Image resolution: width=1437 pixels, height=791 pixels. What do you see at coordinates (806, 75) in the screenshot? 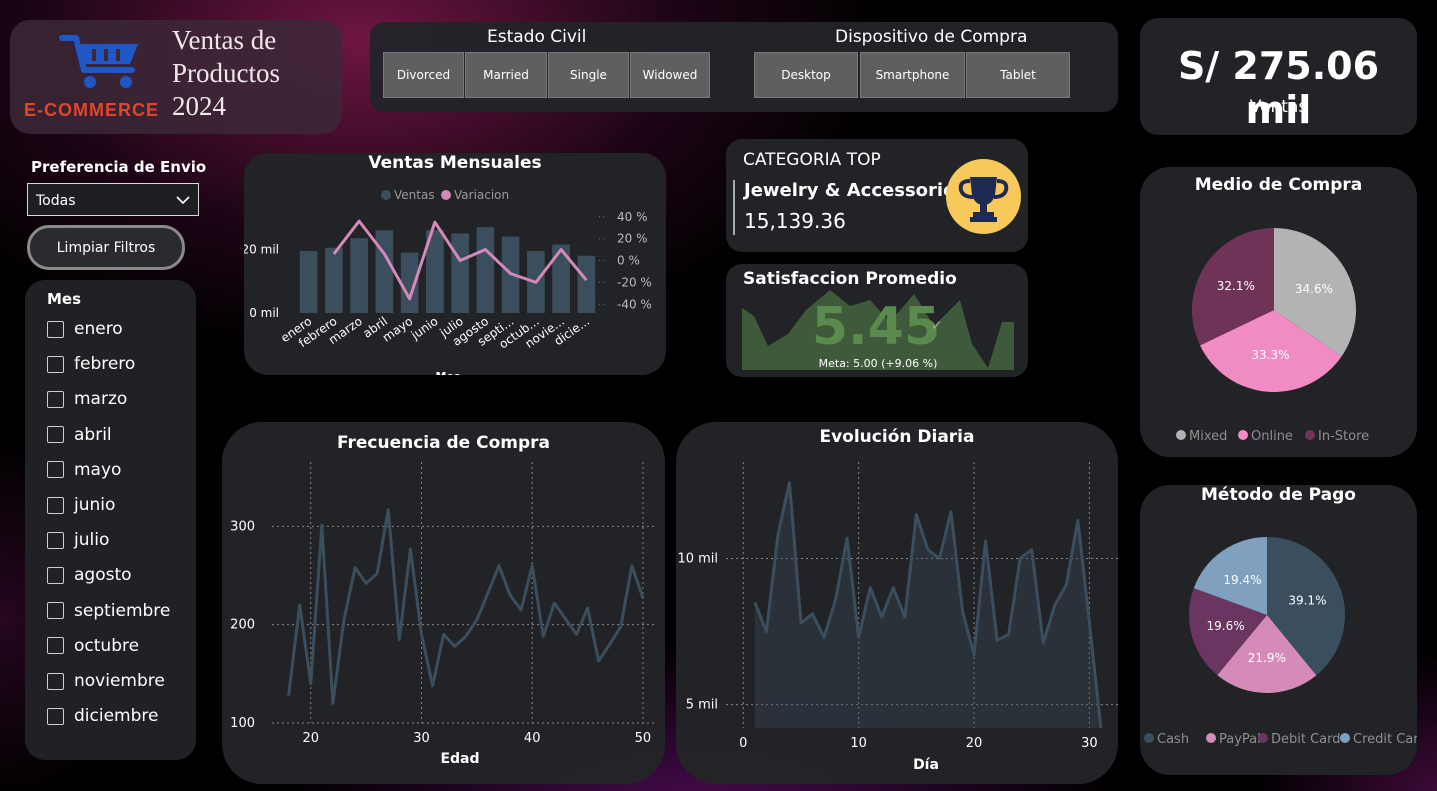
I see `filter-desktop-button: Desktop` at bounding box center [806, 75].